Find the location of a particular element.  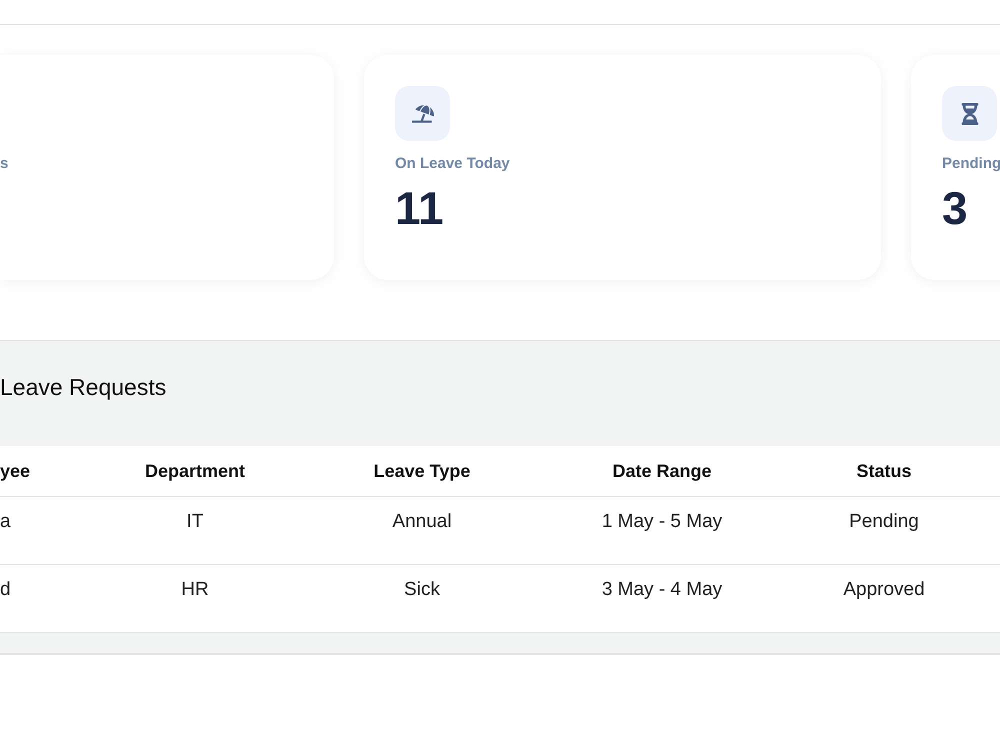

table-cell: 1 May - 5 May is located at coordinates (662, 522).